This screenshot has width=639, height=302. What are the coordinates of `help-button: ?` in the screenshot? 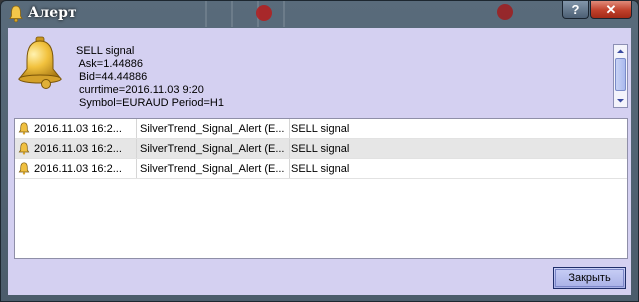 It's located at (575, 10).